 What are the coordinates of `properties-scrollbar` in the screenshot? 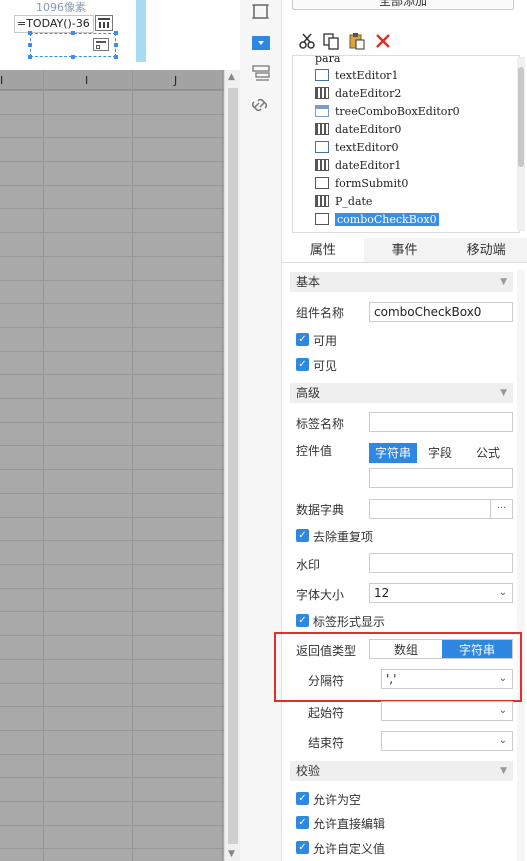 It's located at (521, 565).